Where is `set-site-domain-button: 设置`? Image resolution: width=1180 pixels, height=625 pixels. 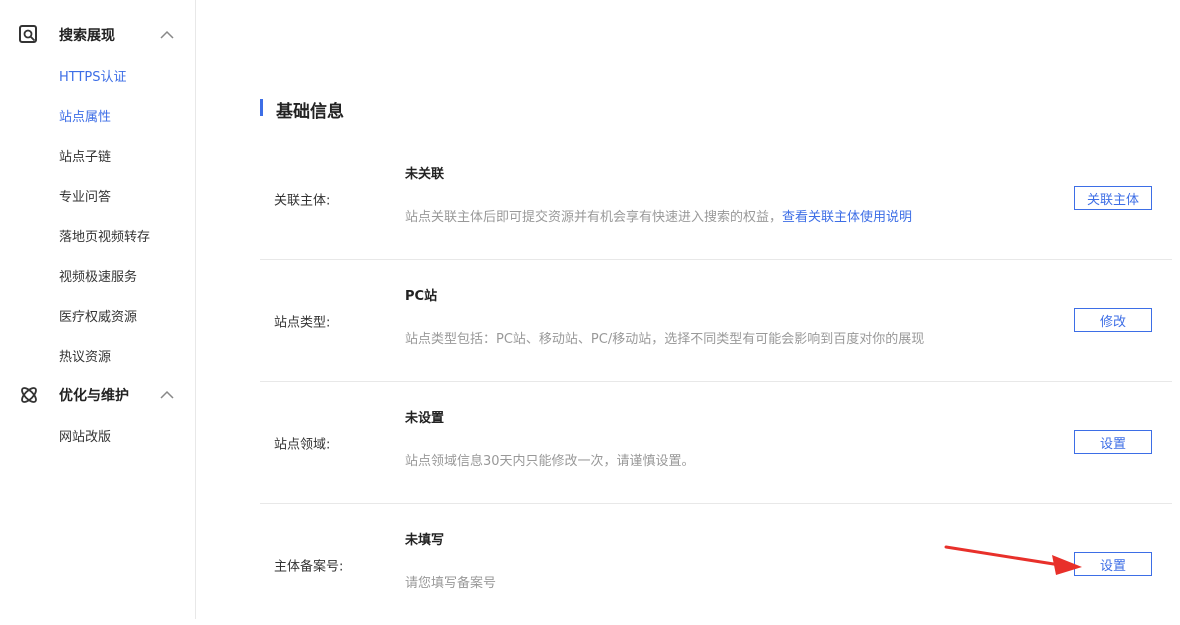
set-site-domain-button: 设置 is located at coordinates (1113, 442).